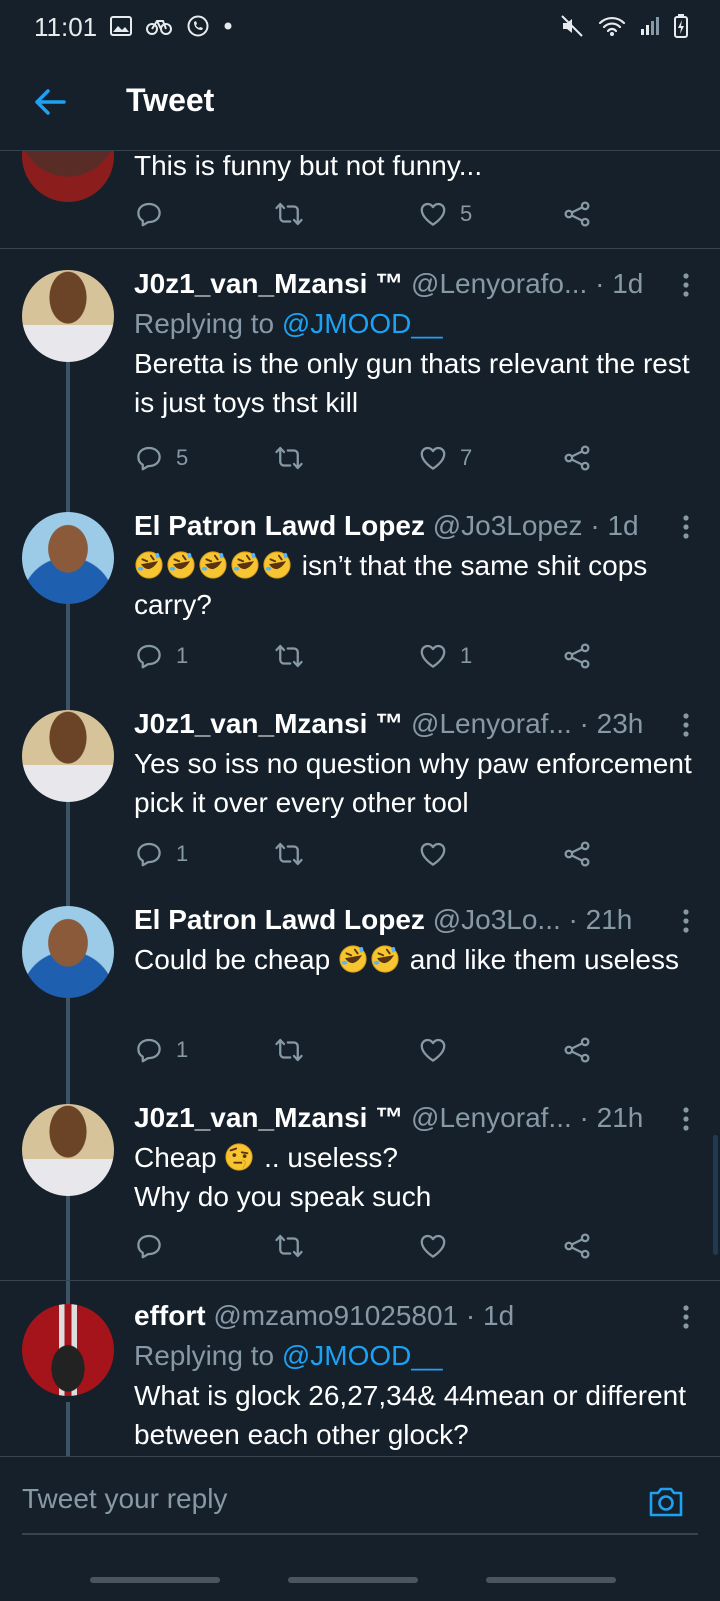 The height and width of the screenshot is (1601, 720). I want to click on nav-back, so click(551, 1580).